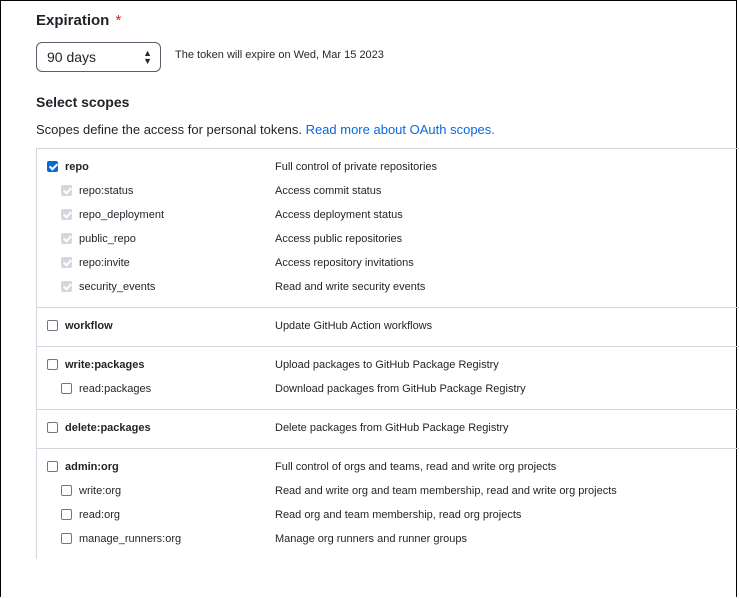 This screenshot has width=739, height=599. I want to click on scope-group: workflow Update GitHub Action workflows, so click(387, 326).